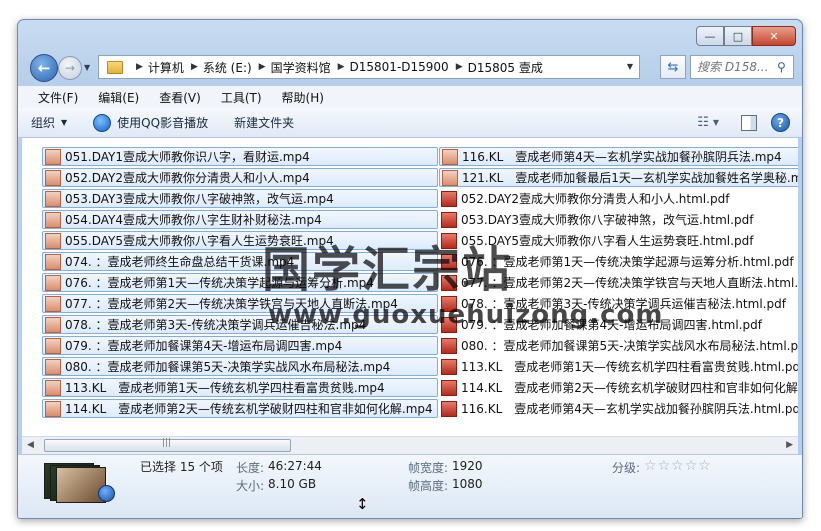  What do you see at coordinates (410, 445) in the screenshot?
I see `horizontal-scrollbar: ◀ ||| ▶` at bounding box center [410, 445].